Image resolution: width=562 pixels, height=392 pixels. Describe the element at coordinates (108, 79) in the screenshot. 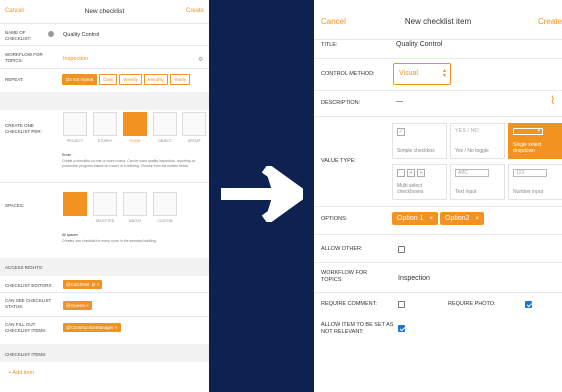

I see `repeat-option: Daily` at that location.